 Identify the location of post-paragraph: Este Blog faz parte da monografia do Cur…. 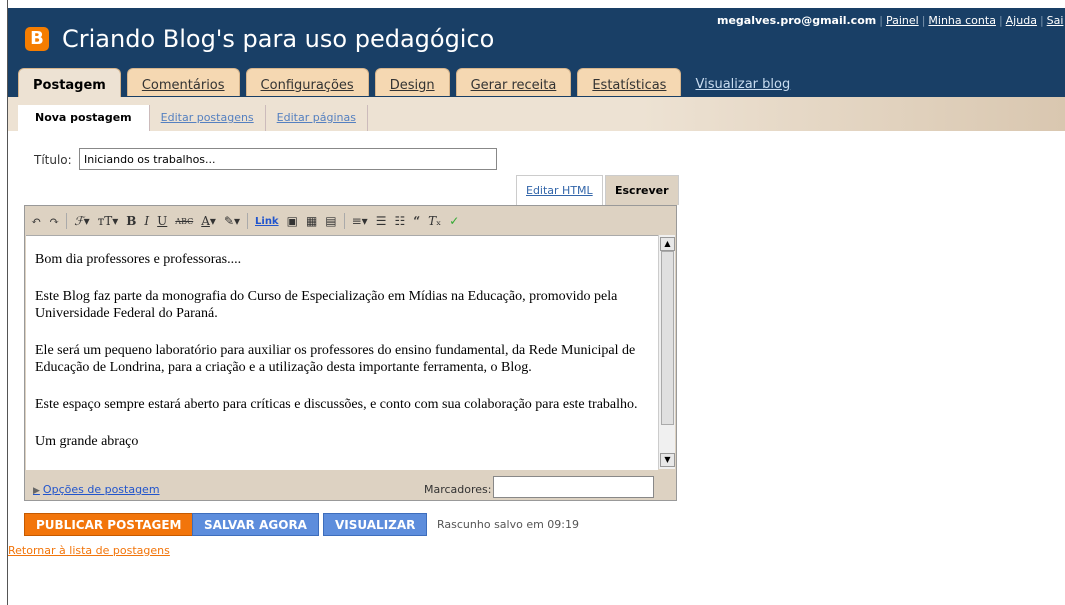
(326, 305).